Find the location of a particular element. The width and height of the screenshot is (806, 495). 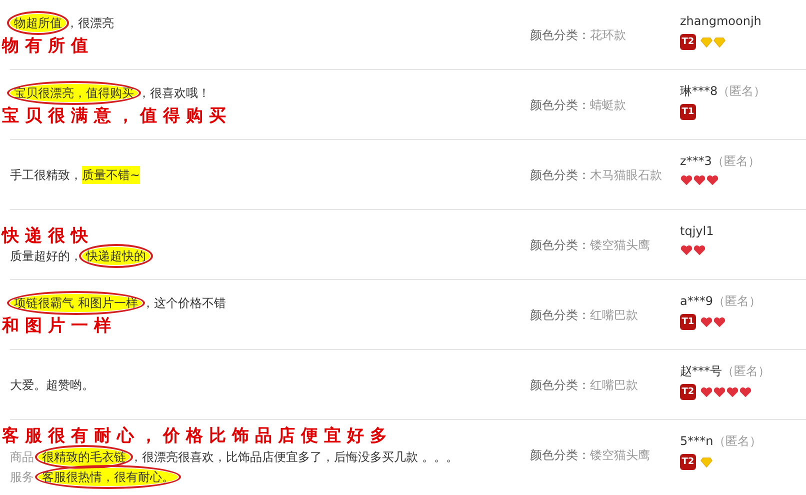

highlighted-text: 质量不错~ is located at coordinates (111, 175).